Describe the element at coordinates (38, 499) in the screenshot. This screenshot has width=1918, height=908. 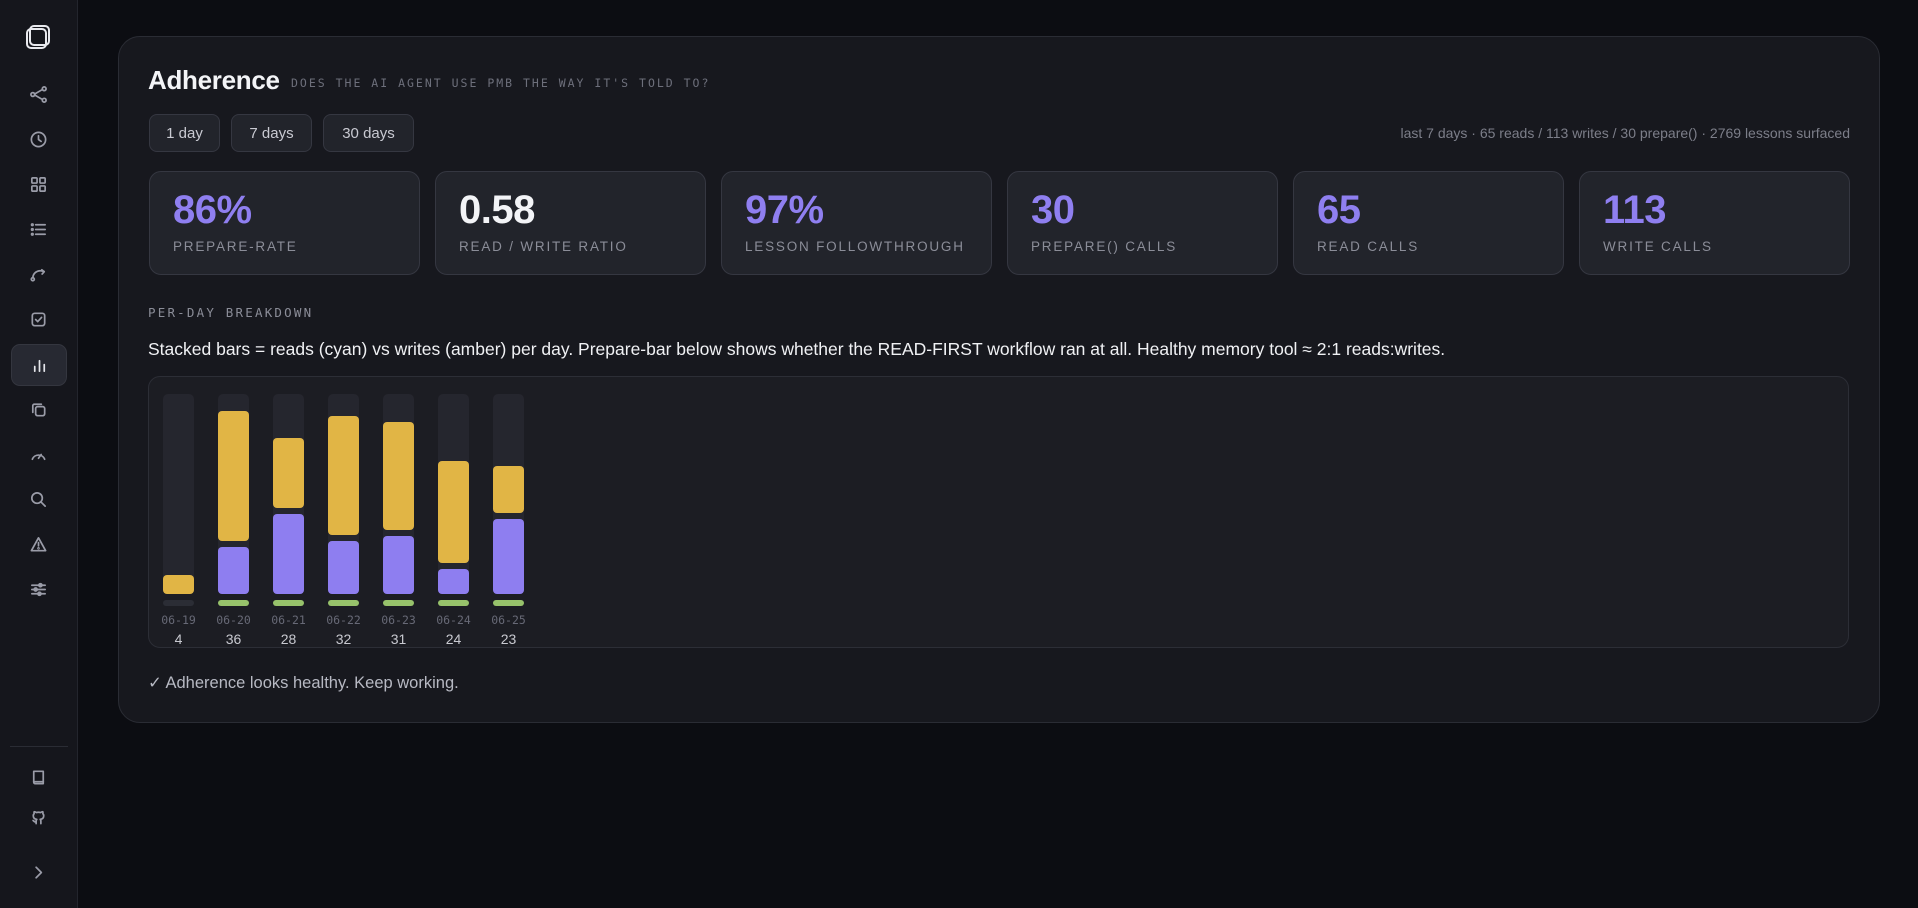
I see `search-icon` at that location.